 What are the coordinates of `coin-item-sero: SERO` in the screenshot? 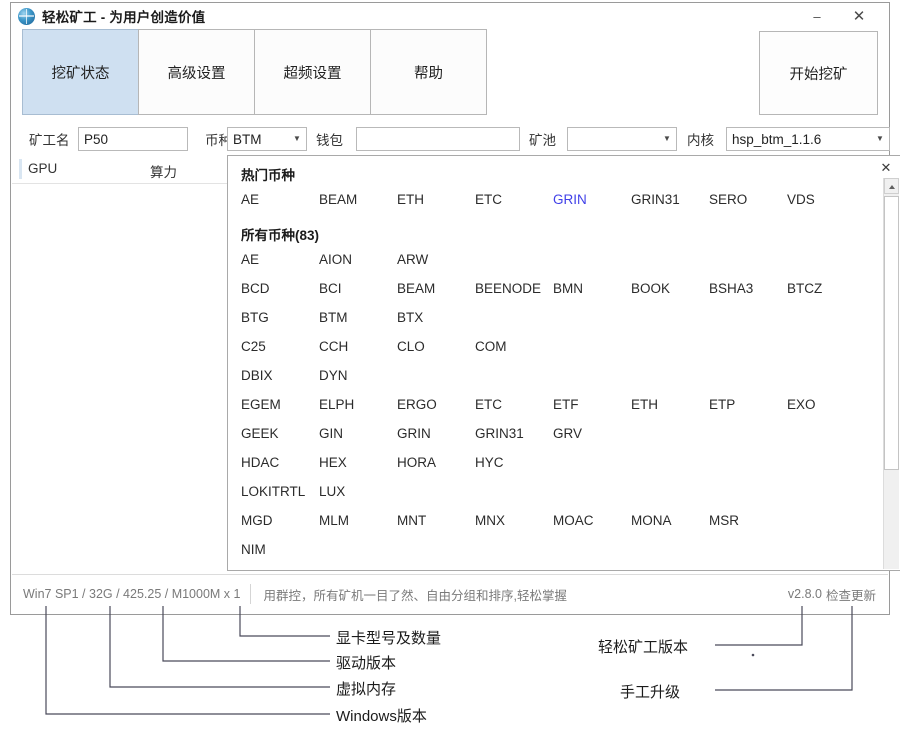 It's located at (728, 199).